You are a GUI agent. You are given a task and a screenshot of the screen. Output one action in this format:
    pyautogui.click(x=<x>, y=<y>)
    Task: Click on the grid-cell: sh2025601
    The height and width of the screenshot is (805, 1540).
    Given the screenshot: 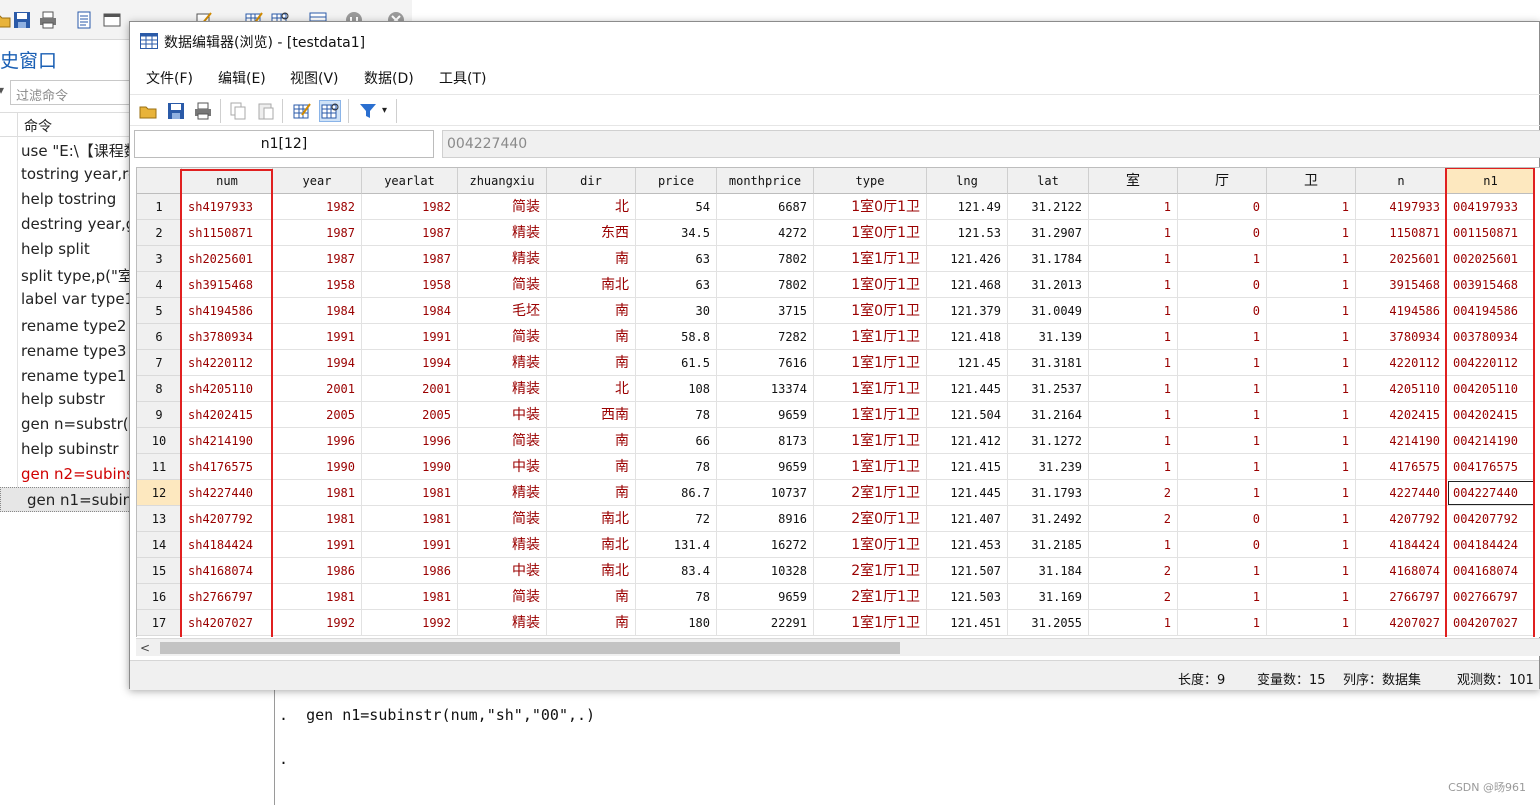 What is the action you would take?
    pyautogui.click(x=227, y=259)
    